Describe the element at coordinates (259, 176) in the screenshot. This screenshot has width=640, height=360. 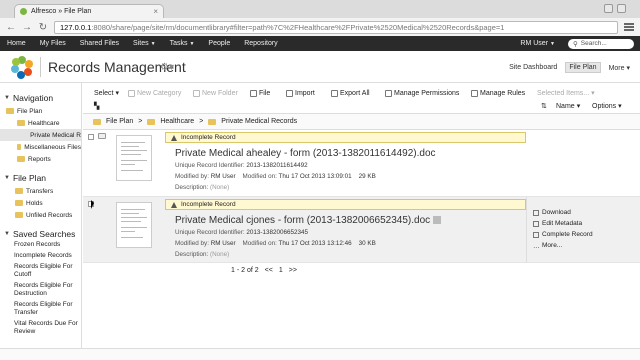
I see `modified-on-label: Modified on:` at that location.